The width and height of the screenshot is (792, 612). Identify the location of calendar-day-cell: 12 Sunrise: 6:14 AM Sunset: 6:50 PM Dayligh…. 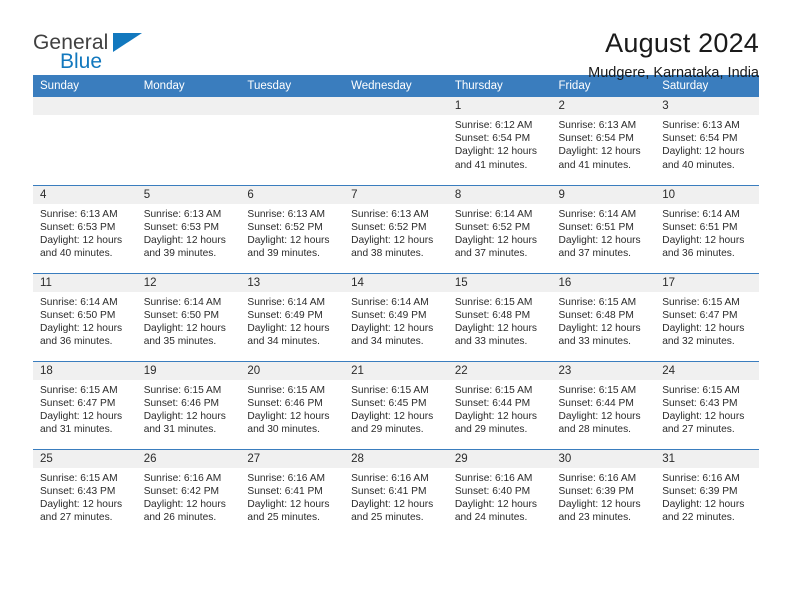
(188, 316).